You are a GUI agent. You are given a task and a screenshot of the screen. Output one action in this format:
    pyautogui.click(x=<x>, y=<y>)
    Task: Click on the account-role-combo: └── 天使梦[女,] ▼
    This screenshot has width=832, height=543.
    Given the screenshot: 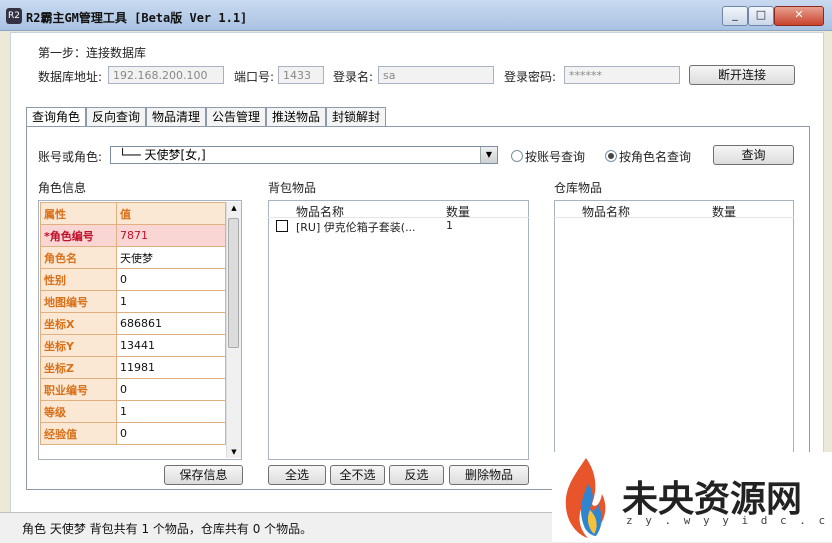 What is the action you would take?
    pyautogui.click(x=304, y=155)
    